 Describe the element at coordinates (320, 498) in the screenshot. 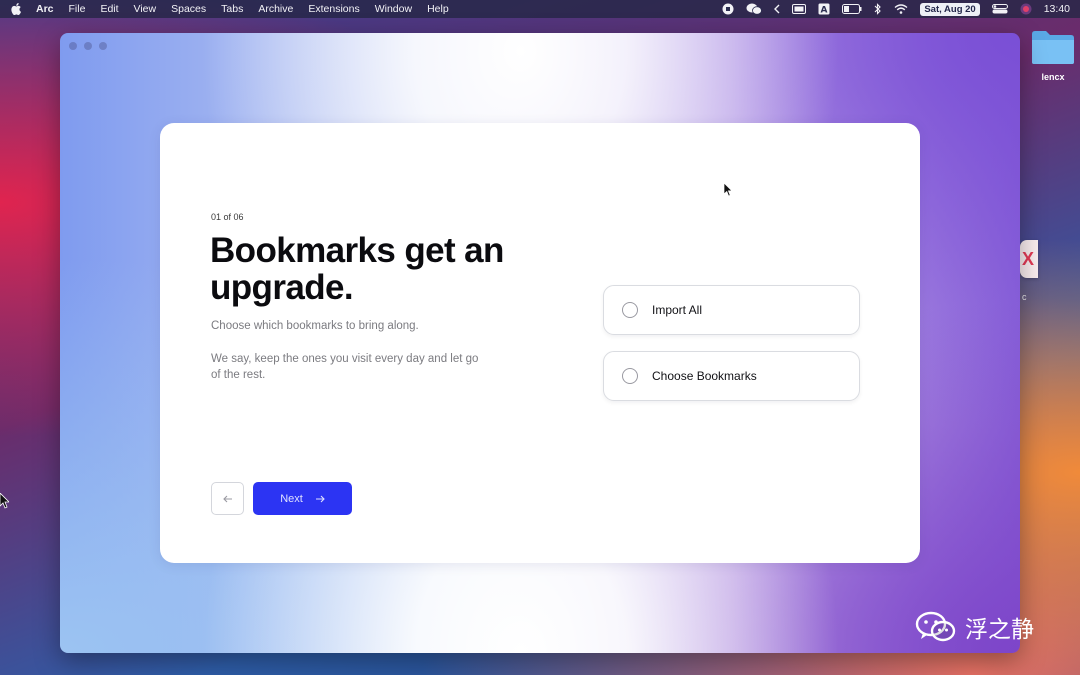

I see `arrow-right-icon` at that location.